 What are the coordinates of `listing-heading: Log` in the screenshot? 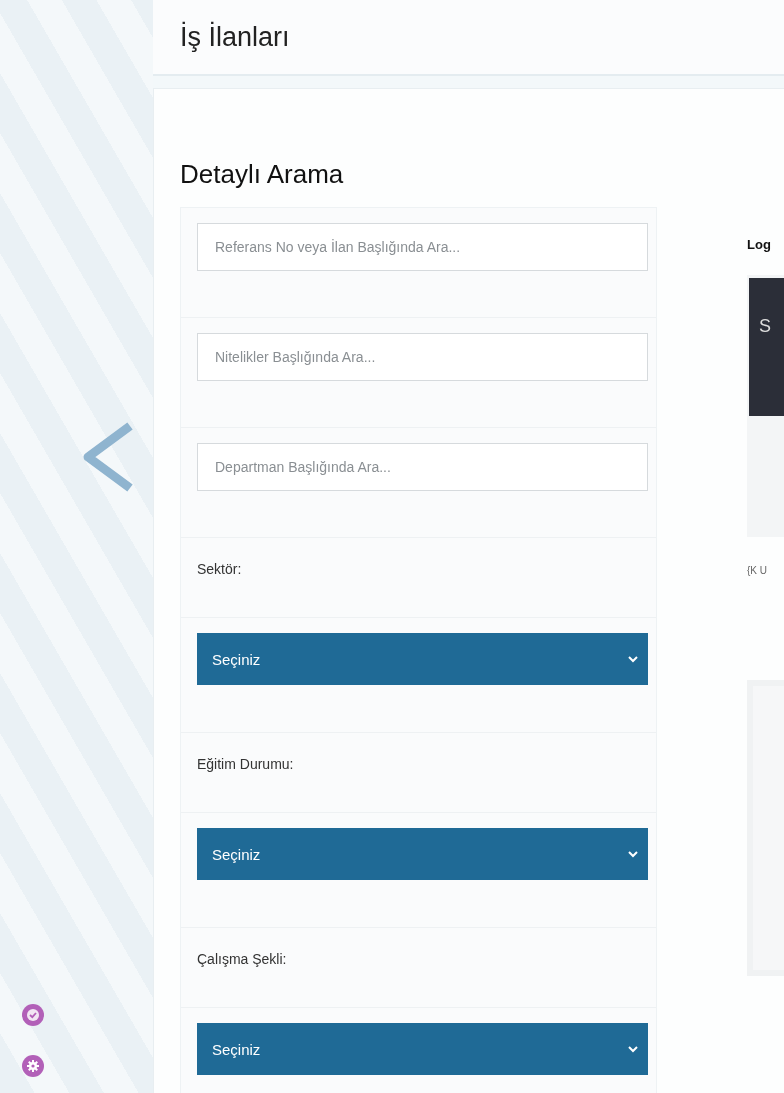 It's located at (759, 245).